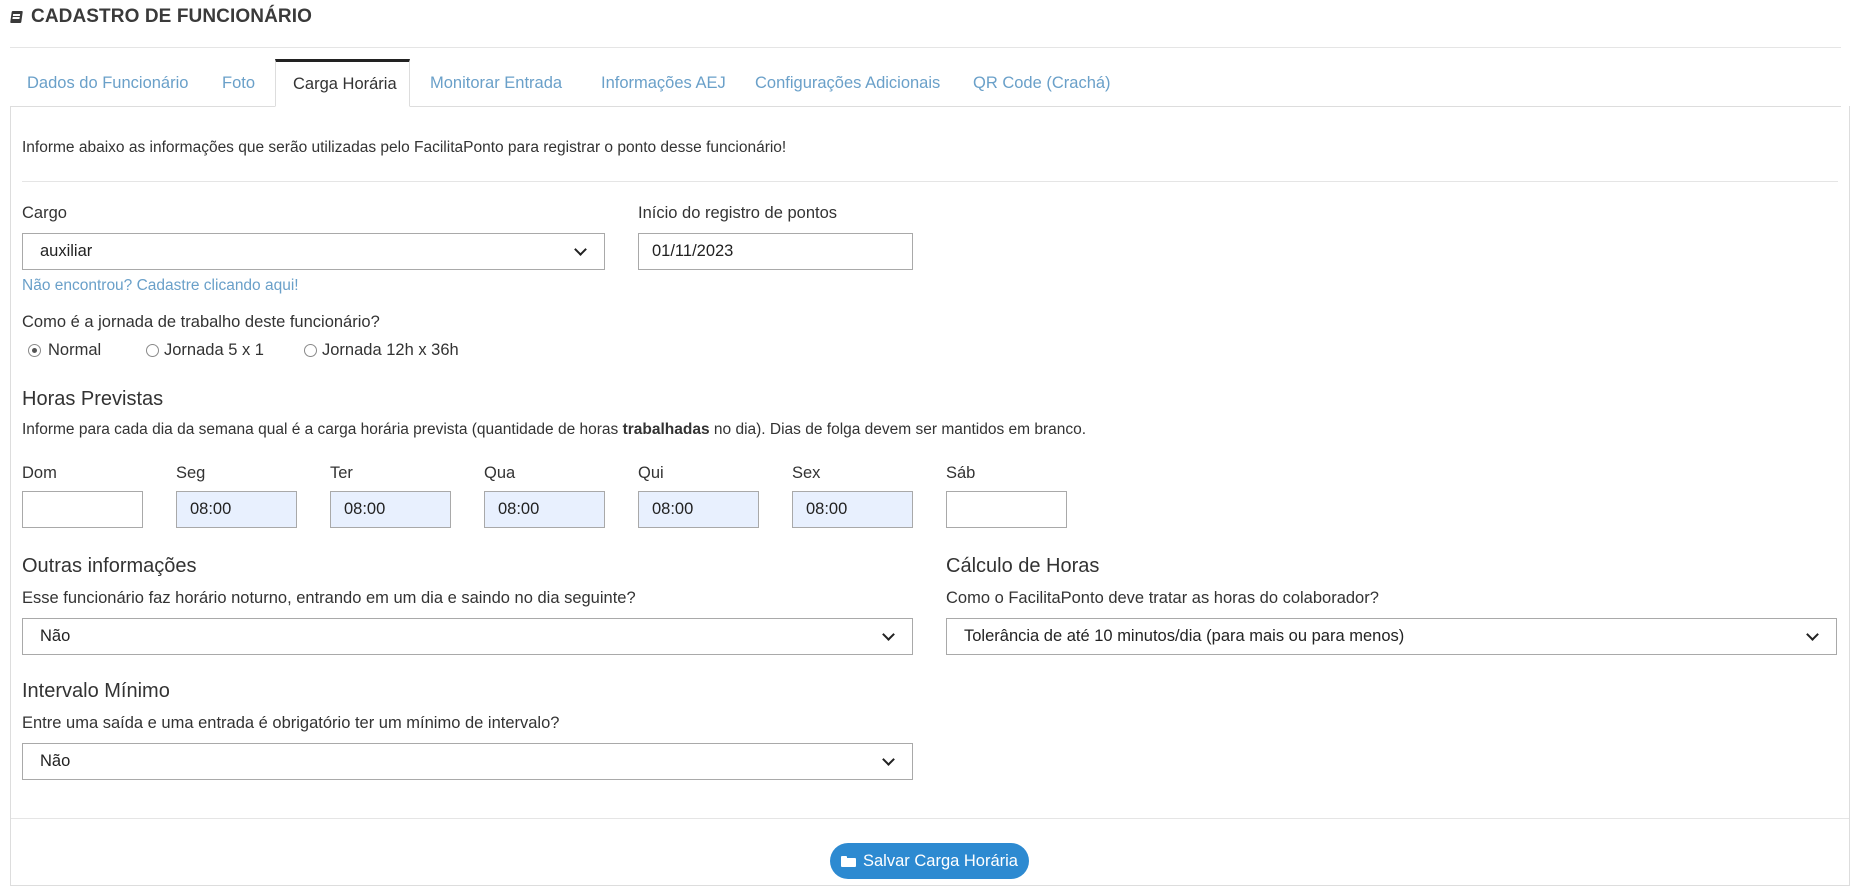  Describe the element at coordinates (961, 473) in the screenshot. I see `day-label-sab: Sáb` at that location.